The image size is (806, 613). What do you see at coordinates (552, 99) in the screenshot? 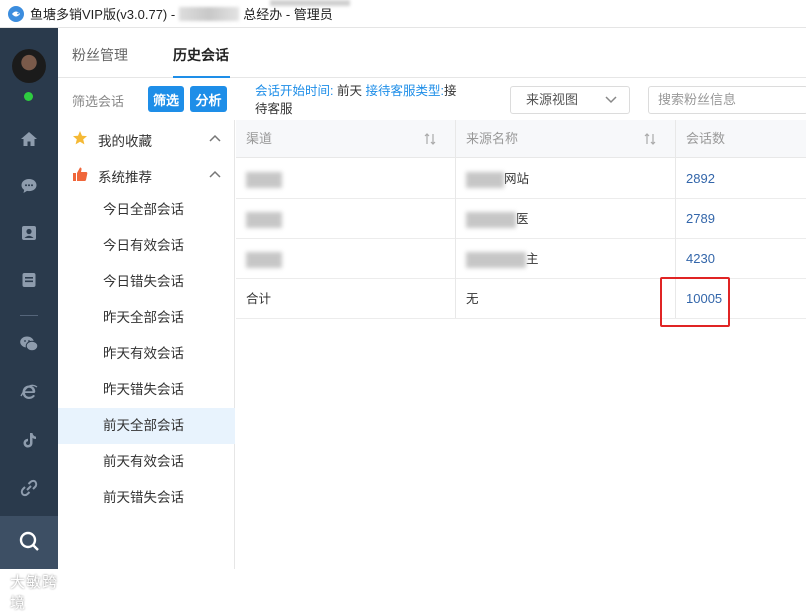
I see `source-view-label: 来源视图` at bounding box center [552, 99].